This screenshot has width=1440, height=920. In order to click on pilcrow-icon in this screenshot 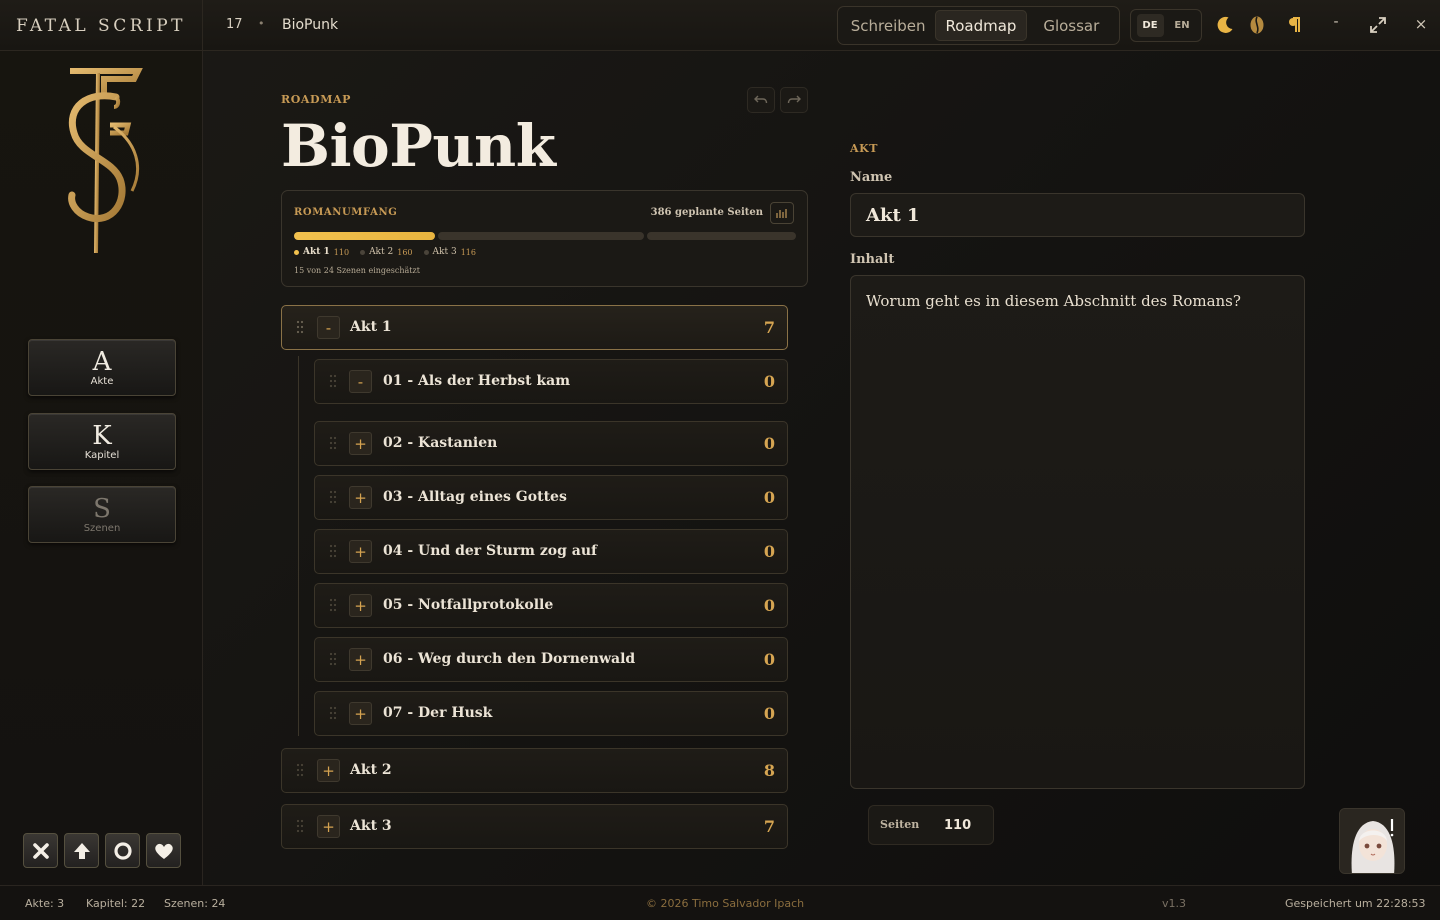, I will do `click(1295, 25)`.